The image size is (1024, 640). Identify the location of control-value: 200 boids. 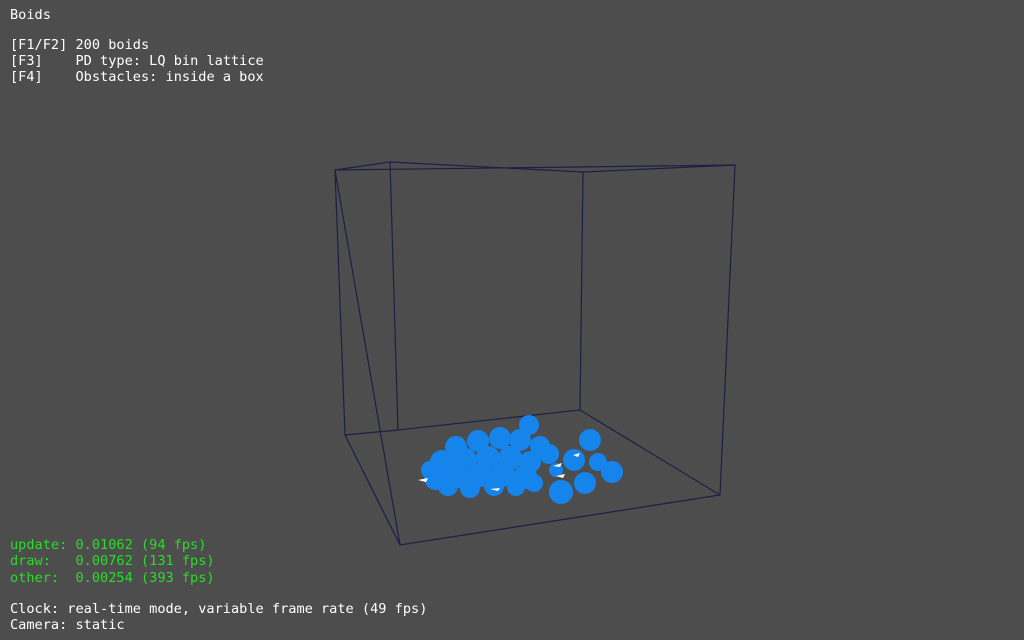
(112, 45).